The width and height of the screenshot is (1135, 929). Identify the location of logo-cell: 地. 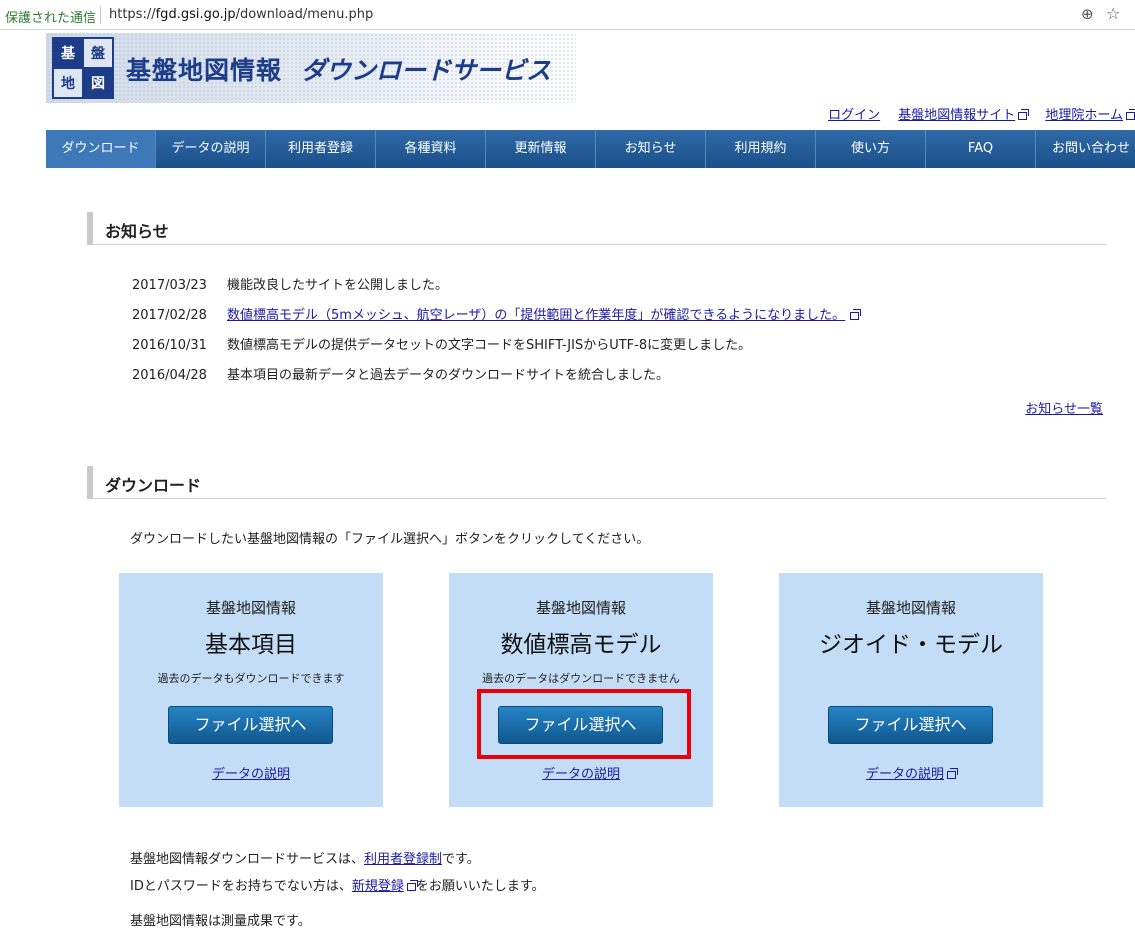
(68, 83).